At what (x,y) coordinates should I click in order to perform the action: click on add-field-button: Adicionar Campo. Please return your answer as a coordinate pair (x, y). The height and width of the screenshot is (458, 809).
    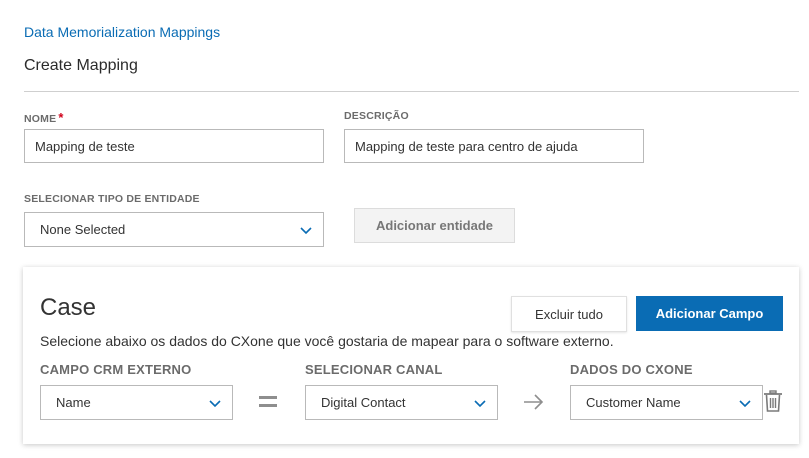
    Looking at the image, I should click on (709, 313).